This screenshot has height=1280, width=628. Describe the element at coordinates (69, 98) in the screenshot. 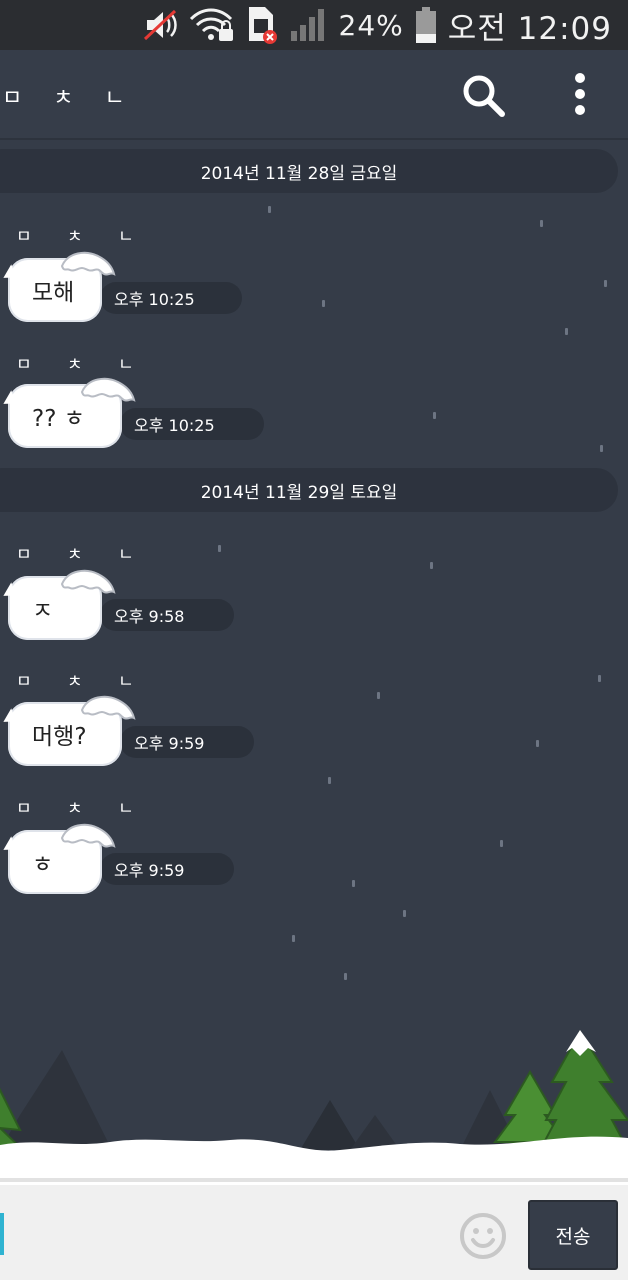

I see `chat-room-title: ㅁ ㅊ ㄴ` at that location.